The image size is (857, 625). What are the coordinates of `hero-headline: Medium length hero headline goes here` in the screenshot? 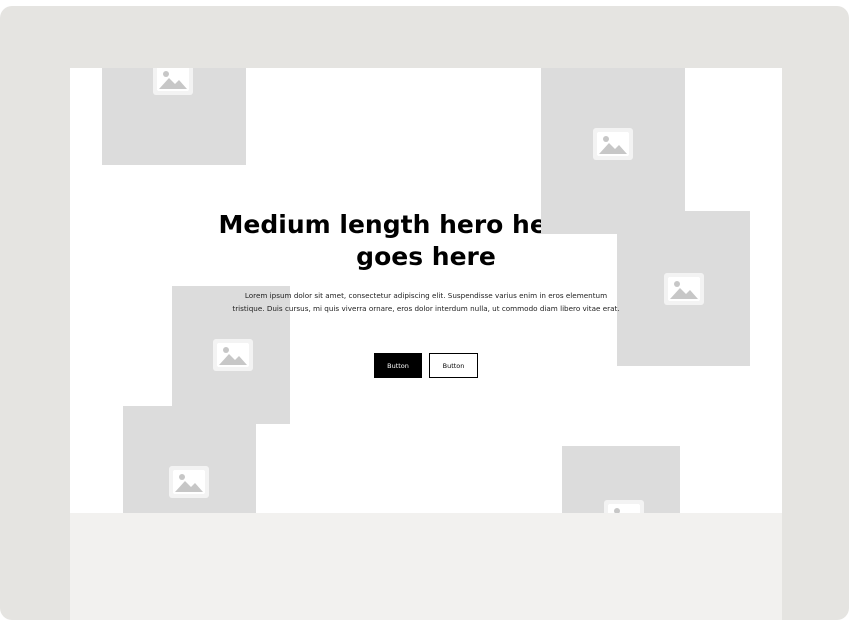 It's located at (426, 240).